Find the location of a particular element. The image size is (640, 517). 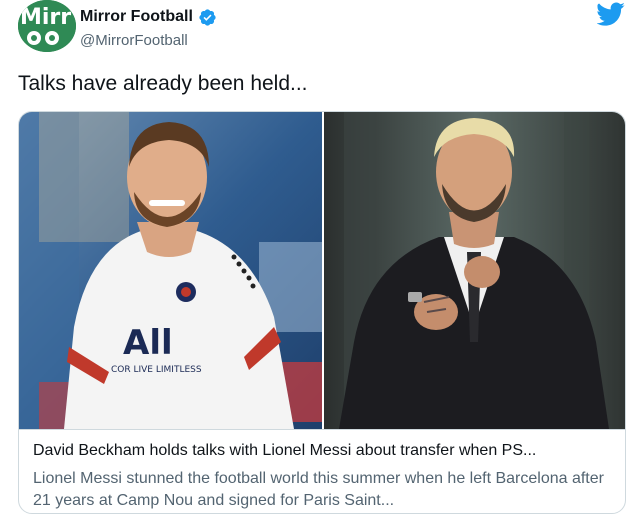

handle: @MirrorFootball is located at coordinates (148, 40).